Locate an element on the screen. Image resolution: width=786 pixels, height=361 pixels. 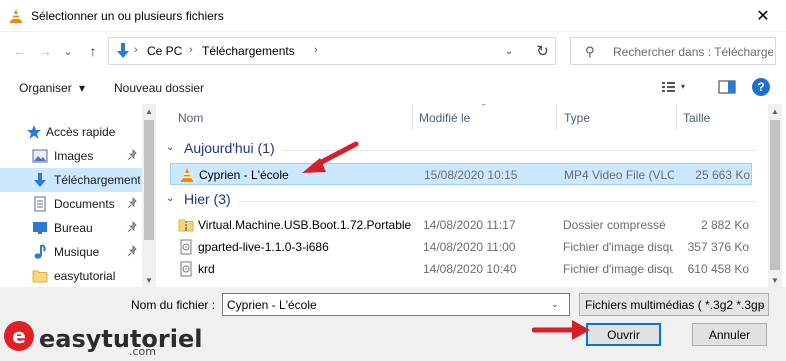
search-placeholder: Rechercher dans : Téléchargements is located at coordinates (693, 52).